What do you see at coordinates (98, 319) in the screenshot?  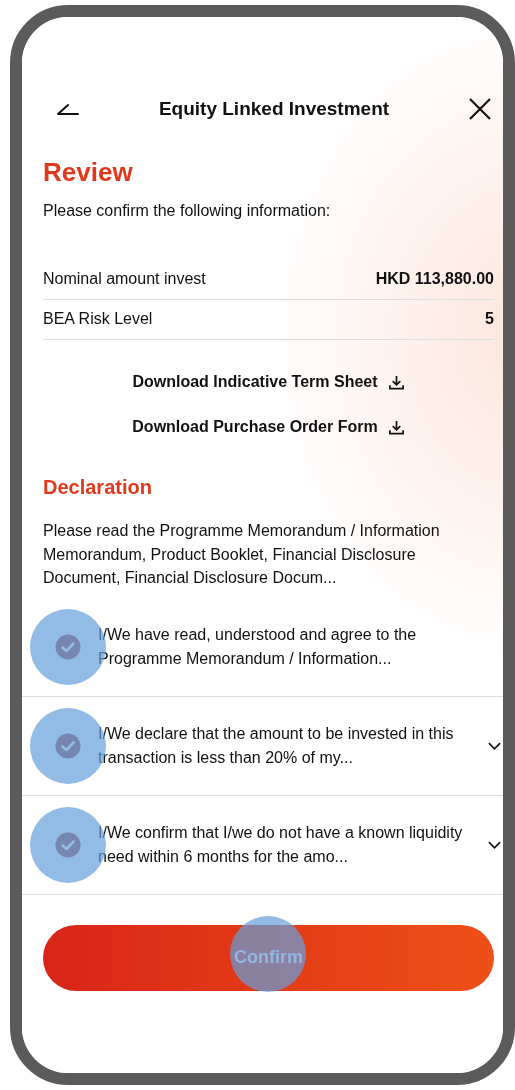 I see `row-label: BEA Risk Level` at bounding box center [98, 319].